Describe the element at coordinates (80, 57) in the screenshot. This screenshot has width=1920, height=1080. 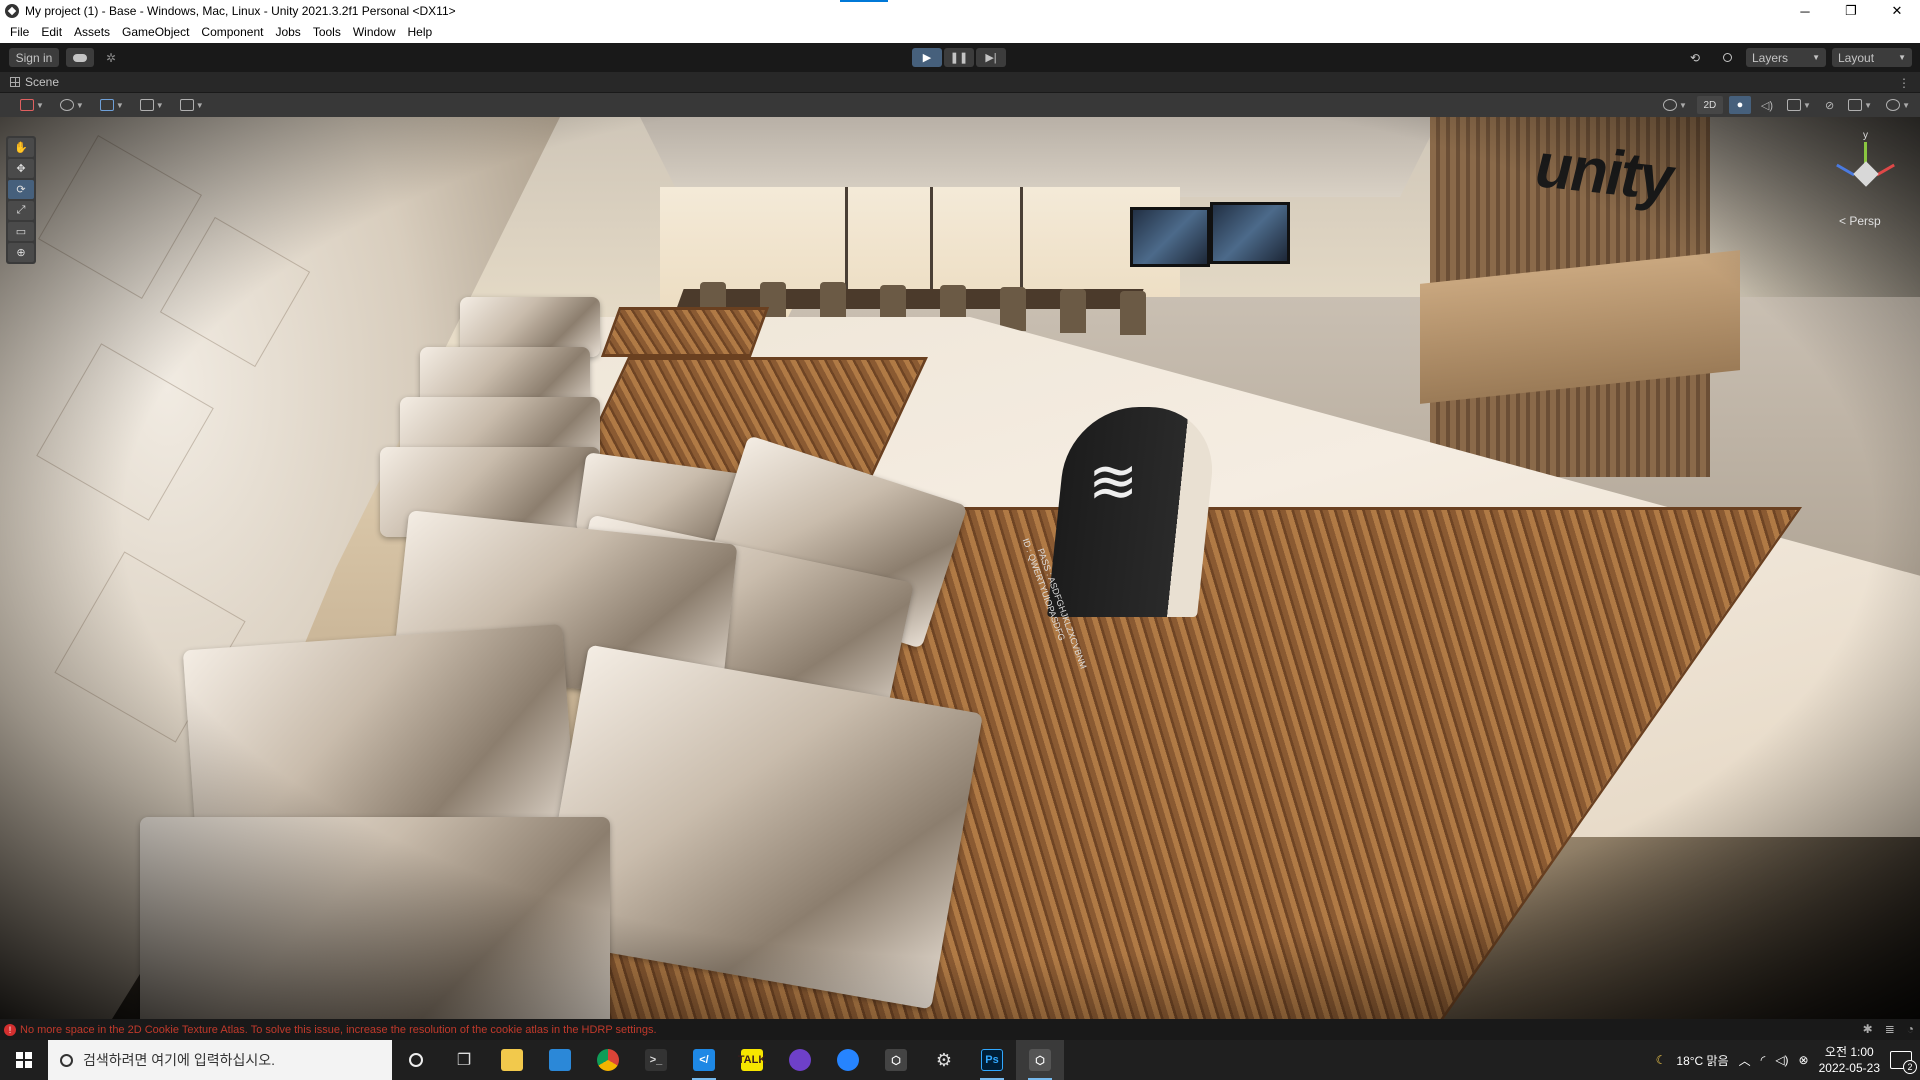
I see `cloud-button` at that location.